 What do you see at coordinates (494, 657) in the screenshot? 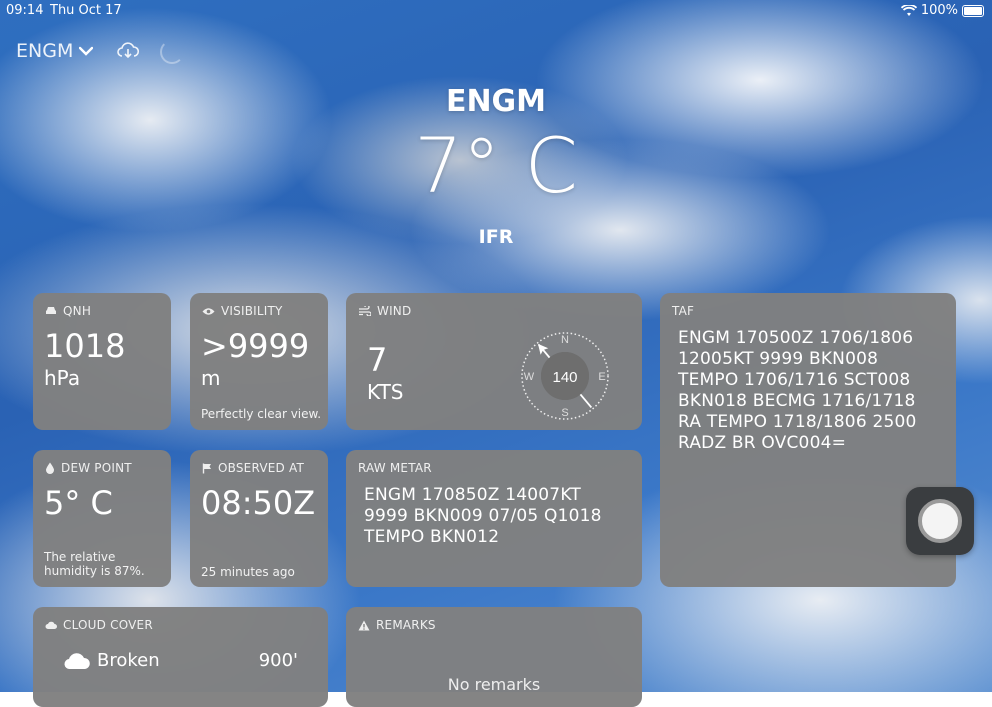
I see `remarks-card: REMARKS No remarks` at bounding box center [494, 657].